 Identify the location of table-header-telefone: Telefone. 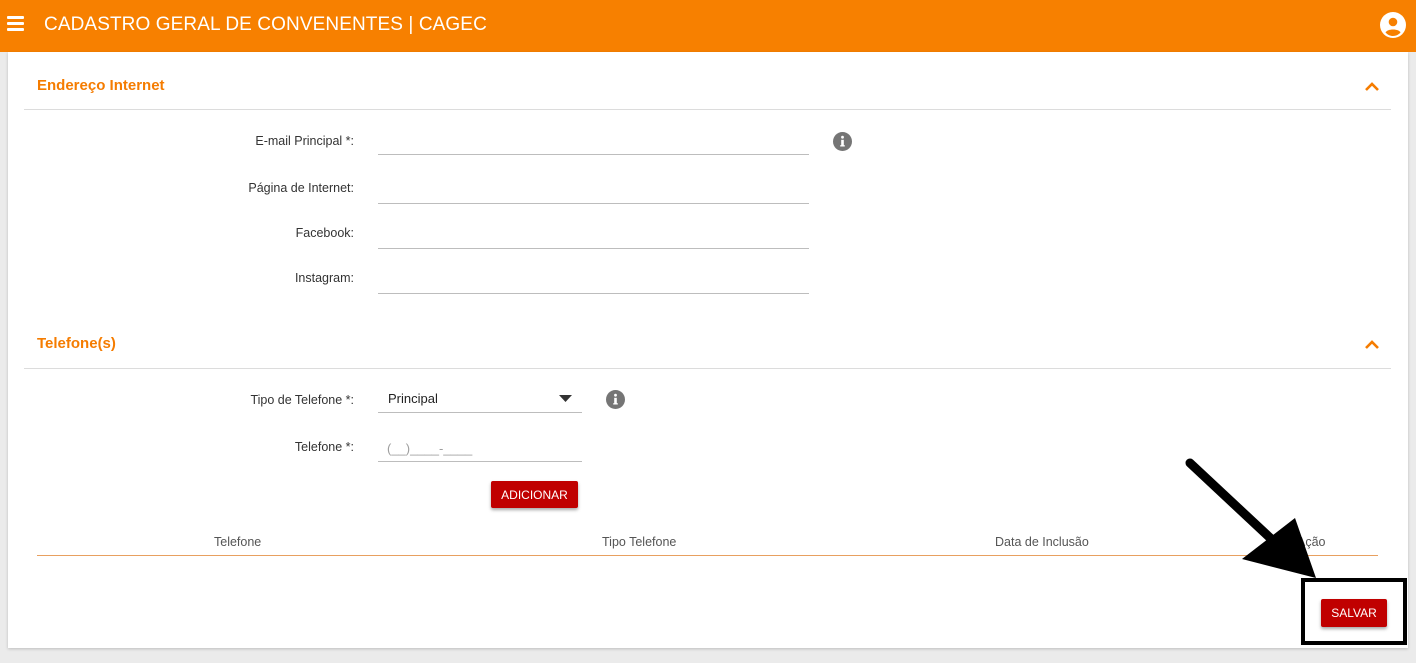
(238, 542).